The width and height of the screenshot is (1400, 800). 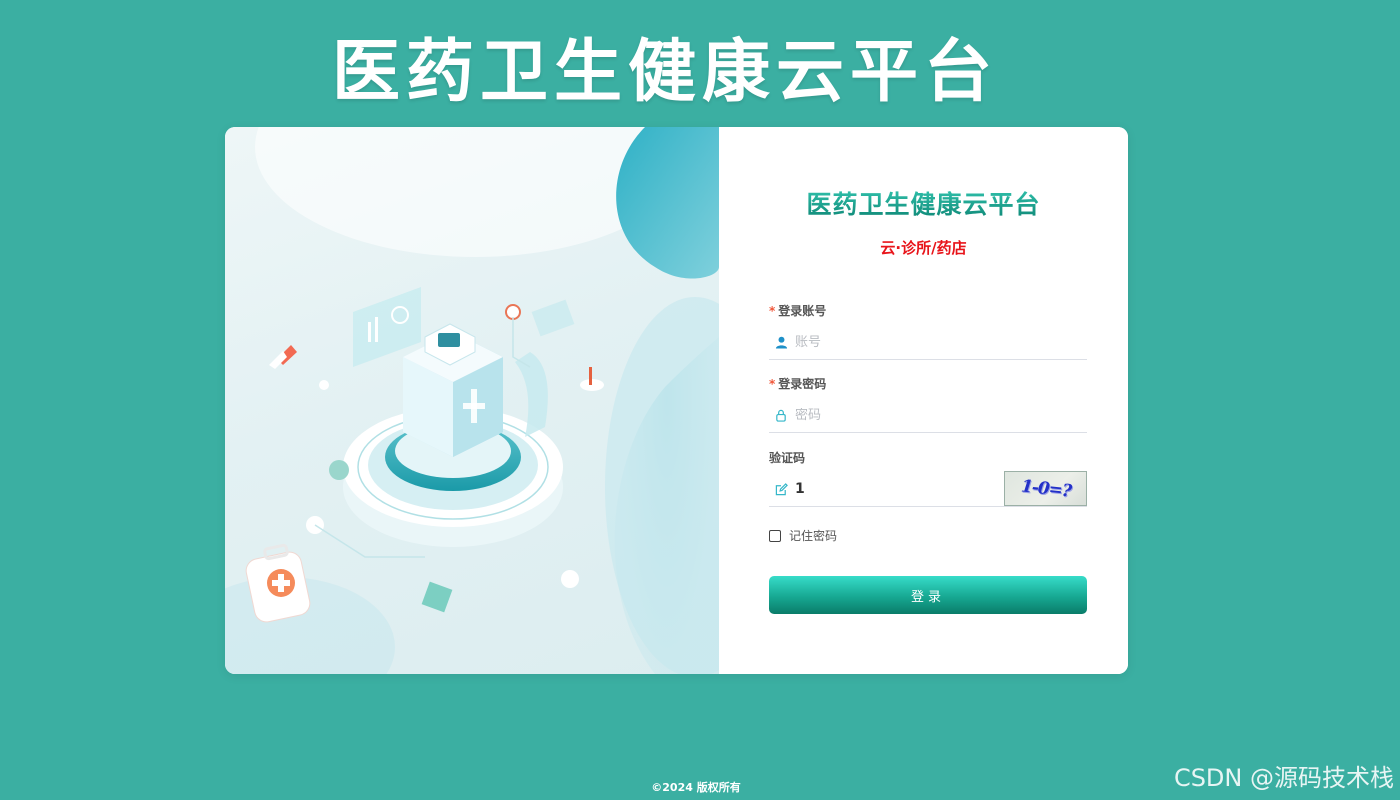 What do you see at coordinates (1283, 778) in the screenshot?
I see `watermark: CSDN @源码技术栈` at bounding box center [1283, 778].